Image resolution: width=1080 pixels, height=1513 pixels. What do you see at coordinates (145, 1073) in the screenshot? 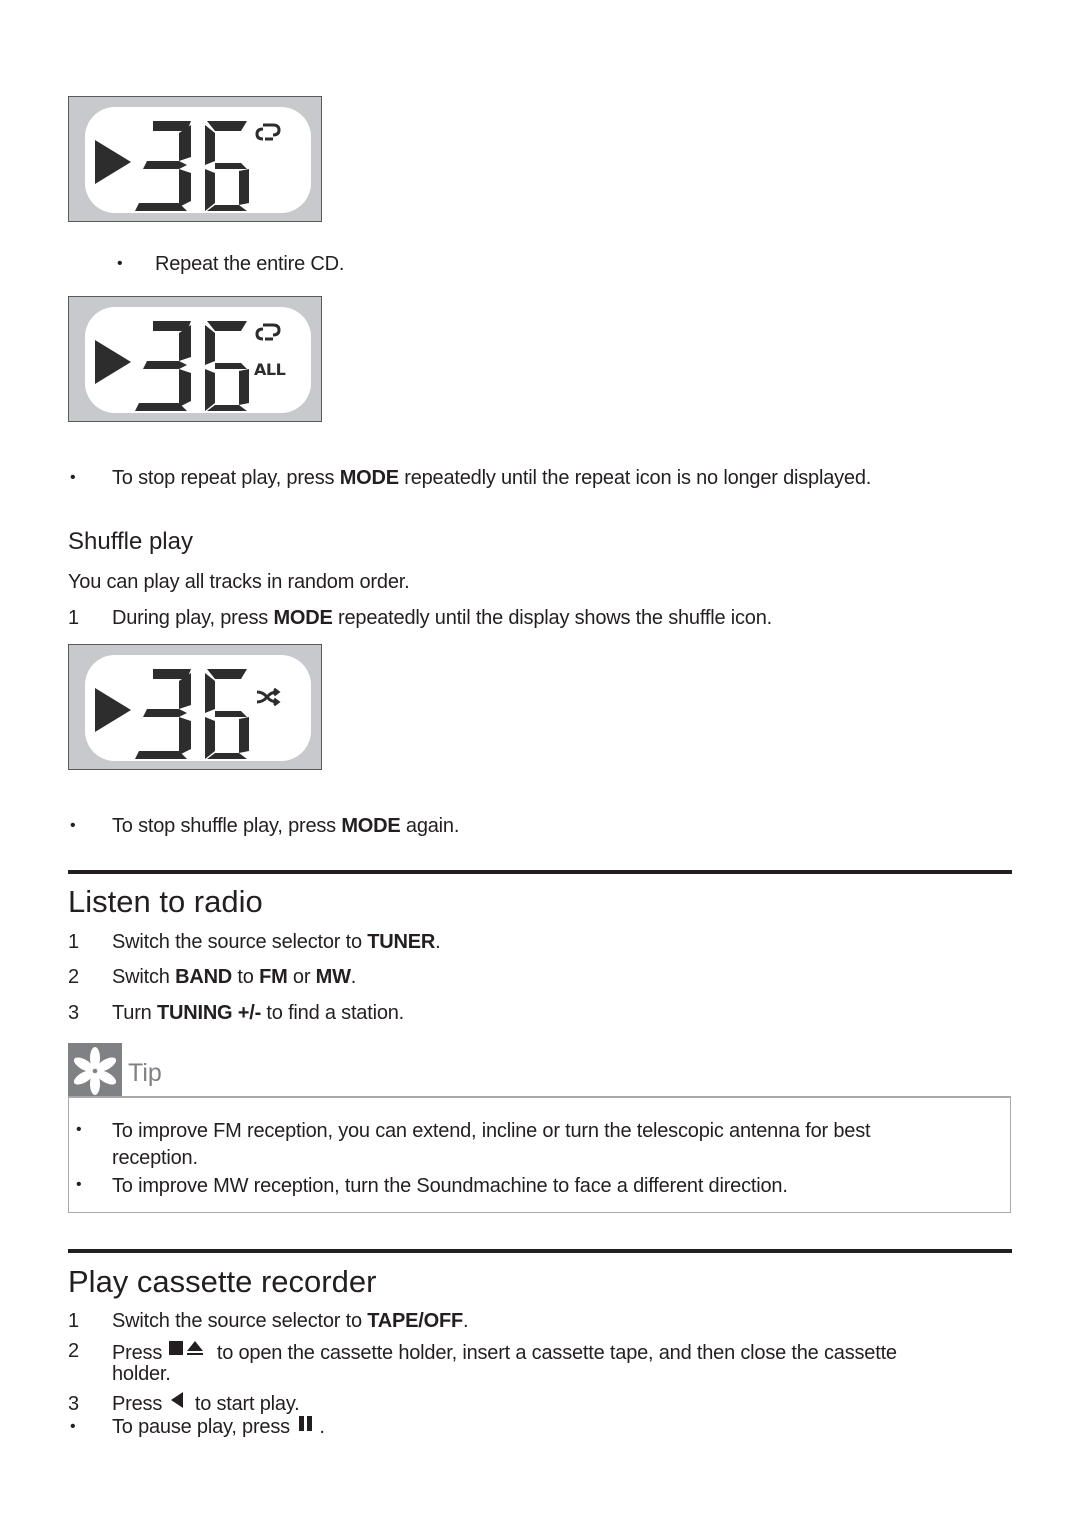
I see `tip-label: Tip` at bounding box center [145, 1073].